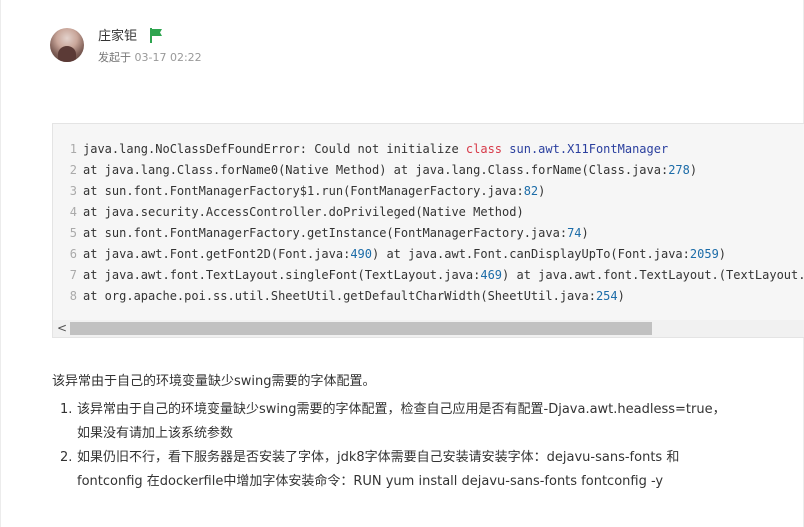 The width and height of the screenshot is (804, 527). Describe the element at coordinates (114, 57) in the screenshot. I see `post-meta-prefix: 发起于` at that location.